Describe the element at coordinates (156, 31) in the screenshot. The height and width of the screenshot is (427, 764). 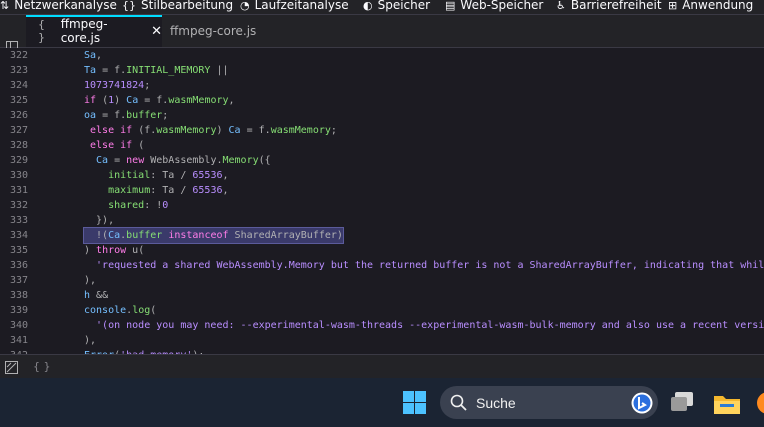
I see `close-icon: ✕` at that location.